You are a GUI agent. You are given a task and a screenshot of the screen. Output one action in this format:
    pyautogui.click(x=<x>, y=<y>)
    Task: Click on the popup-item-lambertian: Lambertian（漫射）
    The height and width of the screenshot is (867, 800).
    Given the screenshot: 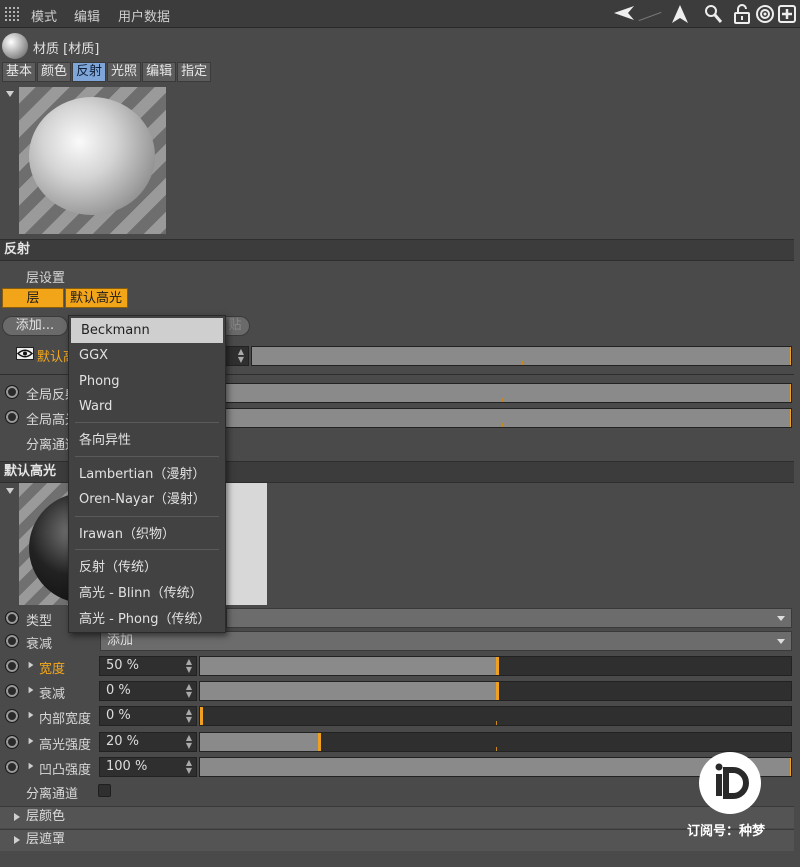 What is the action you would take?
    pyautogui.click(x=147, y=474)
    